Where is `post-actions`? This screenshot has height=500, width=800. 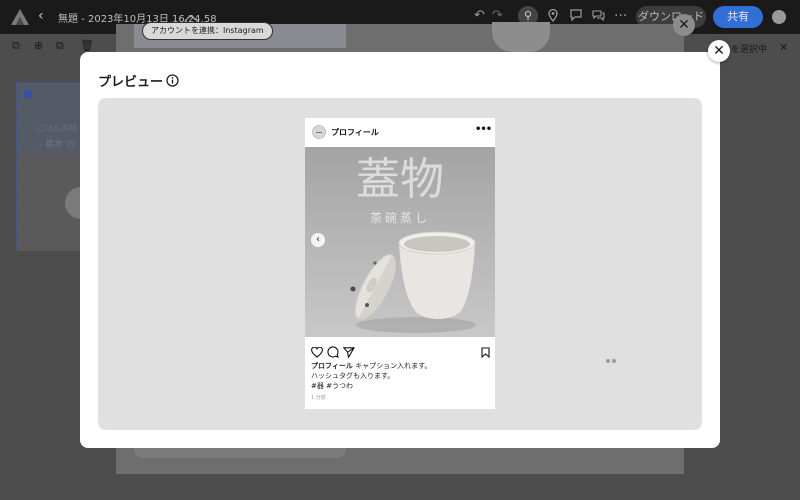 post-actions is located at coordinates (400, 351).